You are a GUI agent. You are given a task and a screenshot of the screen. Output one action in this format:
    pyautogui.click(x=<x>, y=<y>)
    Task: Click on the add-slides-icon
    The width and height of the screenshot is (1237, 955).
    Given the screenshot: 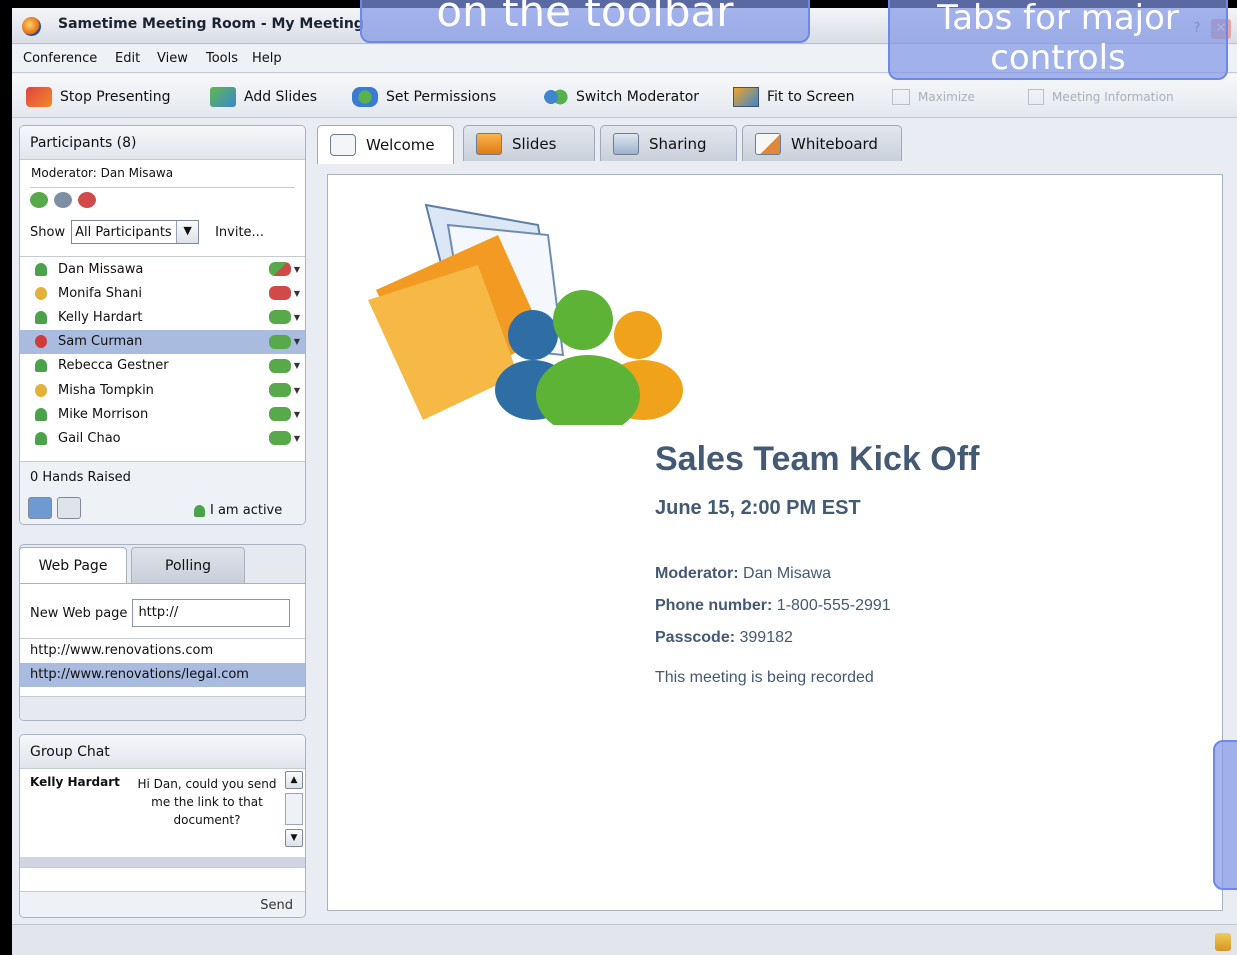 What is the action you would take?
    pyautogui.click(x=223, y=97)
    